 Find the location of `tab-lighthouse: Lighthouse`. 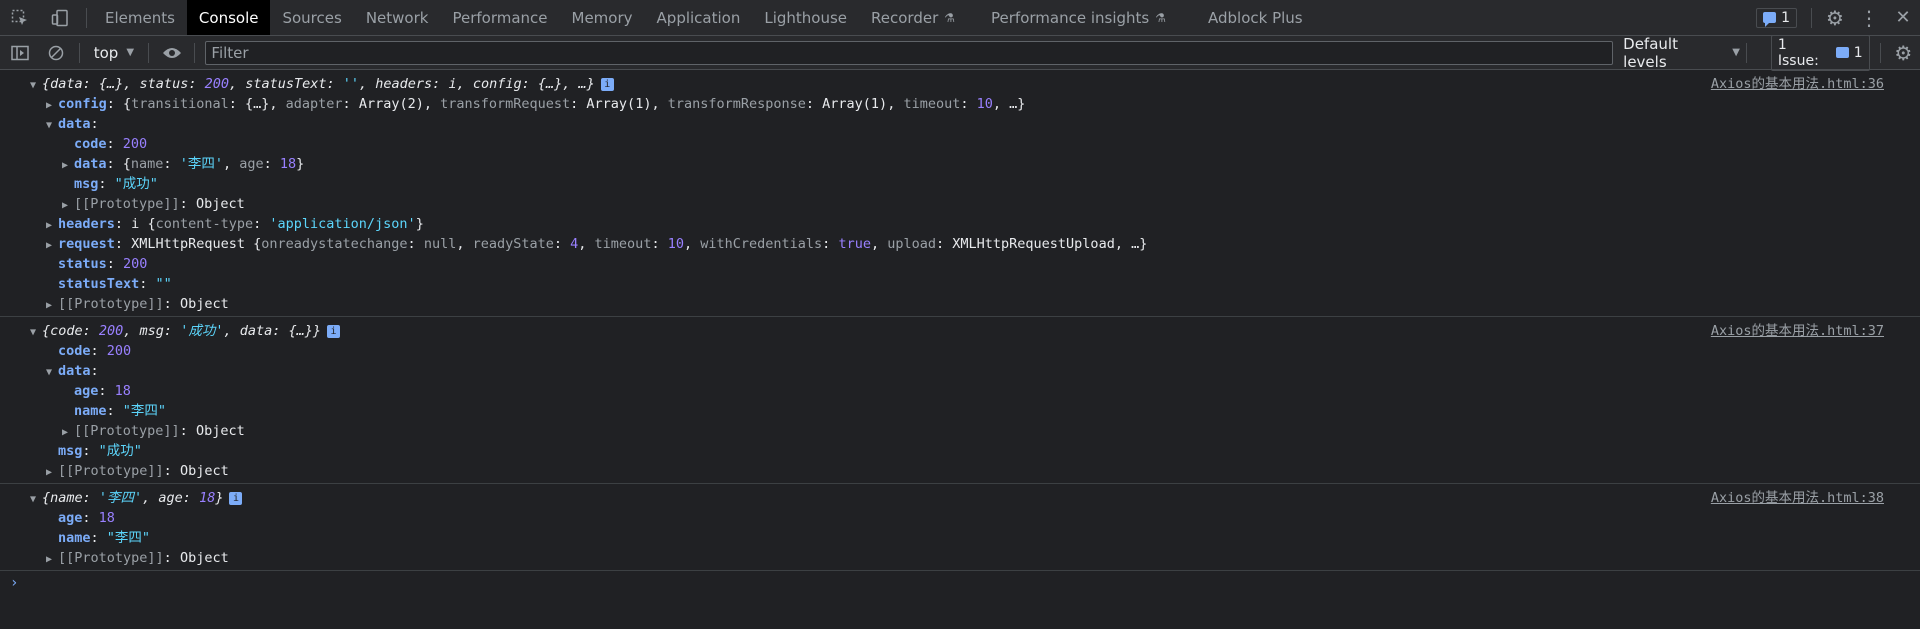

tab-lighthouse: Lighthouse is located at coordinates (805, 17).